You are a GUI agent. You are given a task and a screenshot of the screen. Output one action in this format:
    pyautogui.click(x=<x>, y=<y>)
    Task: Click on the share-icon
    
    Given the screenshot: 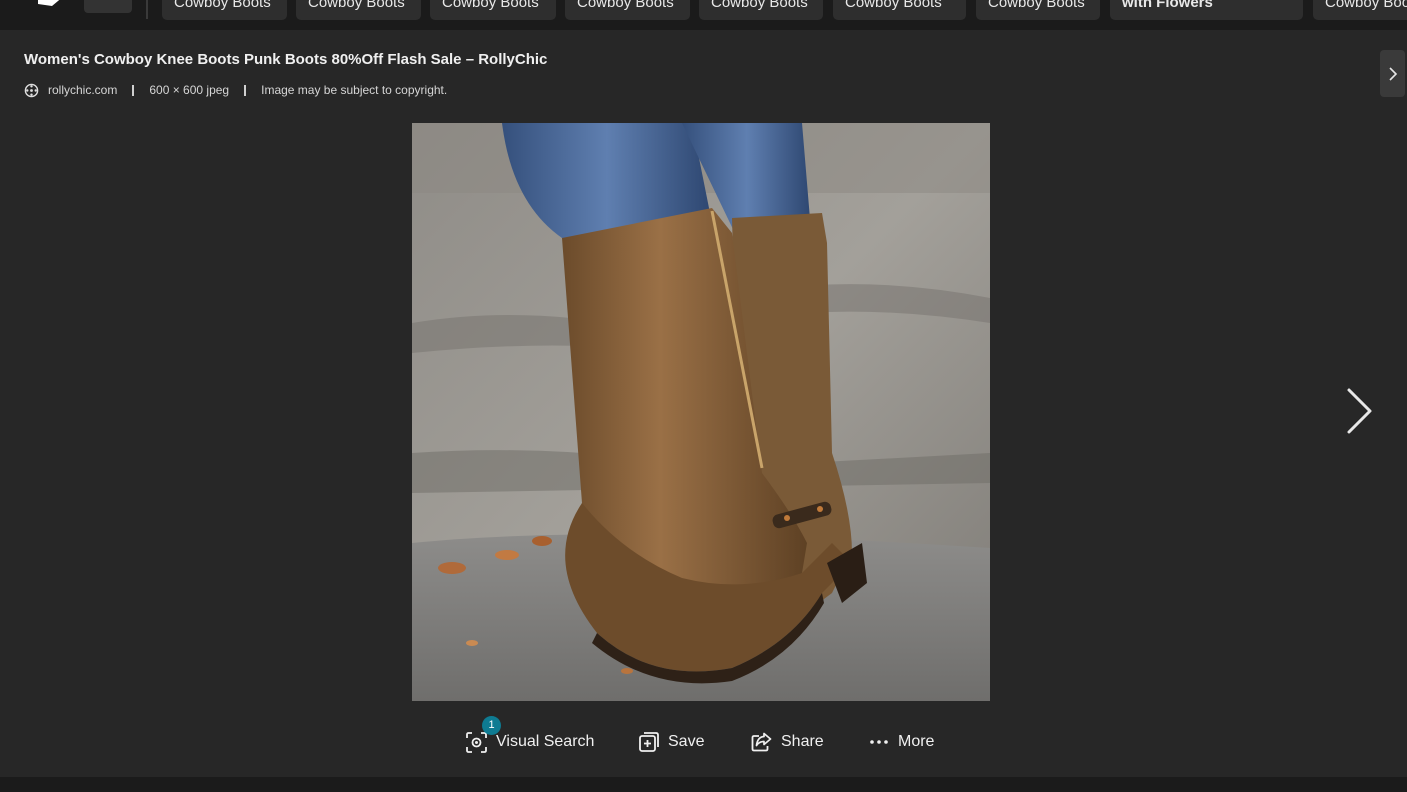 What is the action you would take?
    pyautogui.click(x=761, y=742)
    